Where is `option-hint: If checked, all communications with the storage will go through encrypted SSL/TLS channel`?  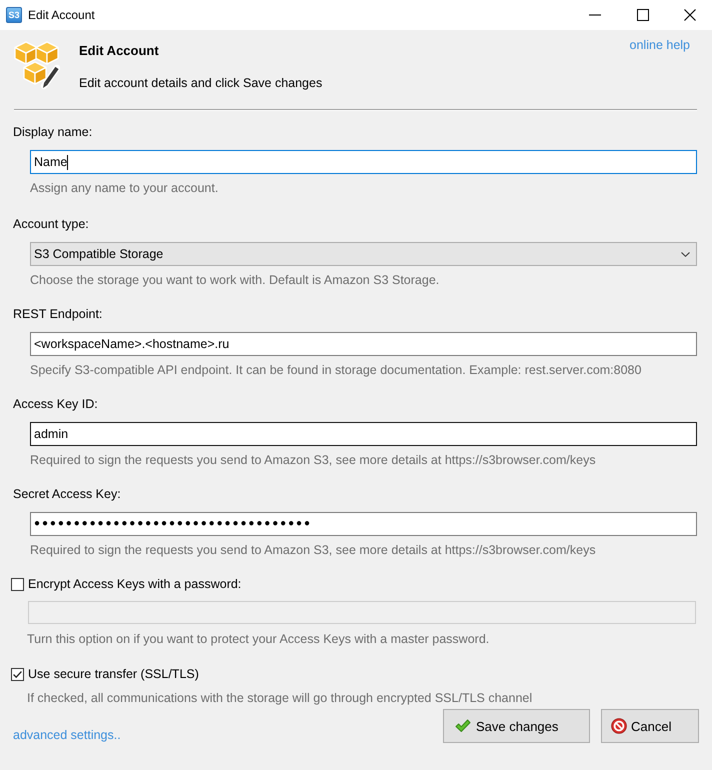
option-hint: If checked, all communications with the storage will go through encrypted SSL/TLS channel is located at coordinates (280, 698).